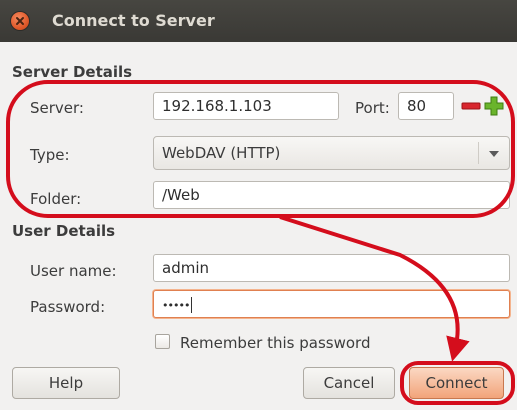  What do you see at coordinates (221, 153) in the screenshot?
I see `type-dropdown-value: WebDAV (HTTP)` at bounding box center [221, 153].